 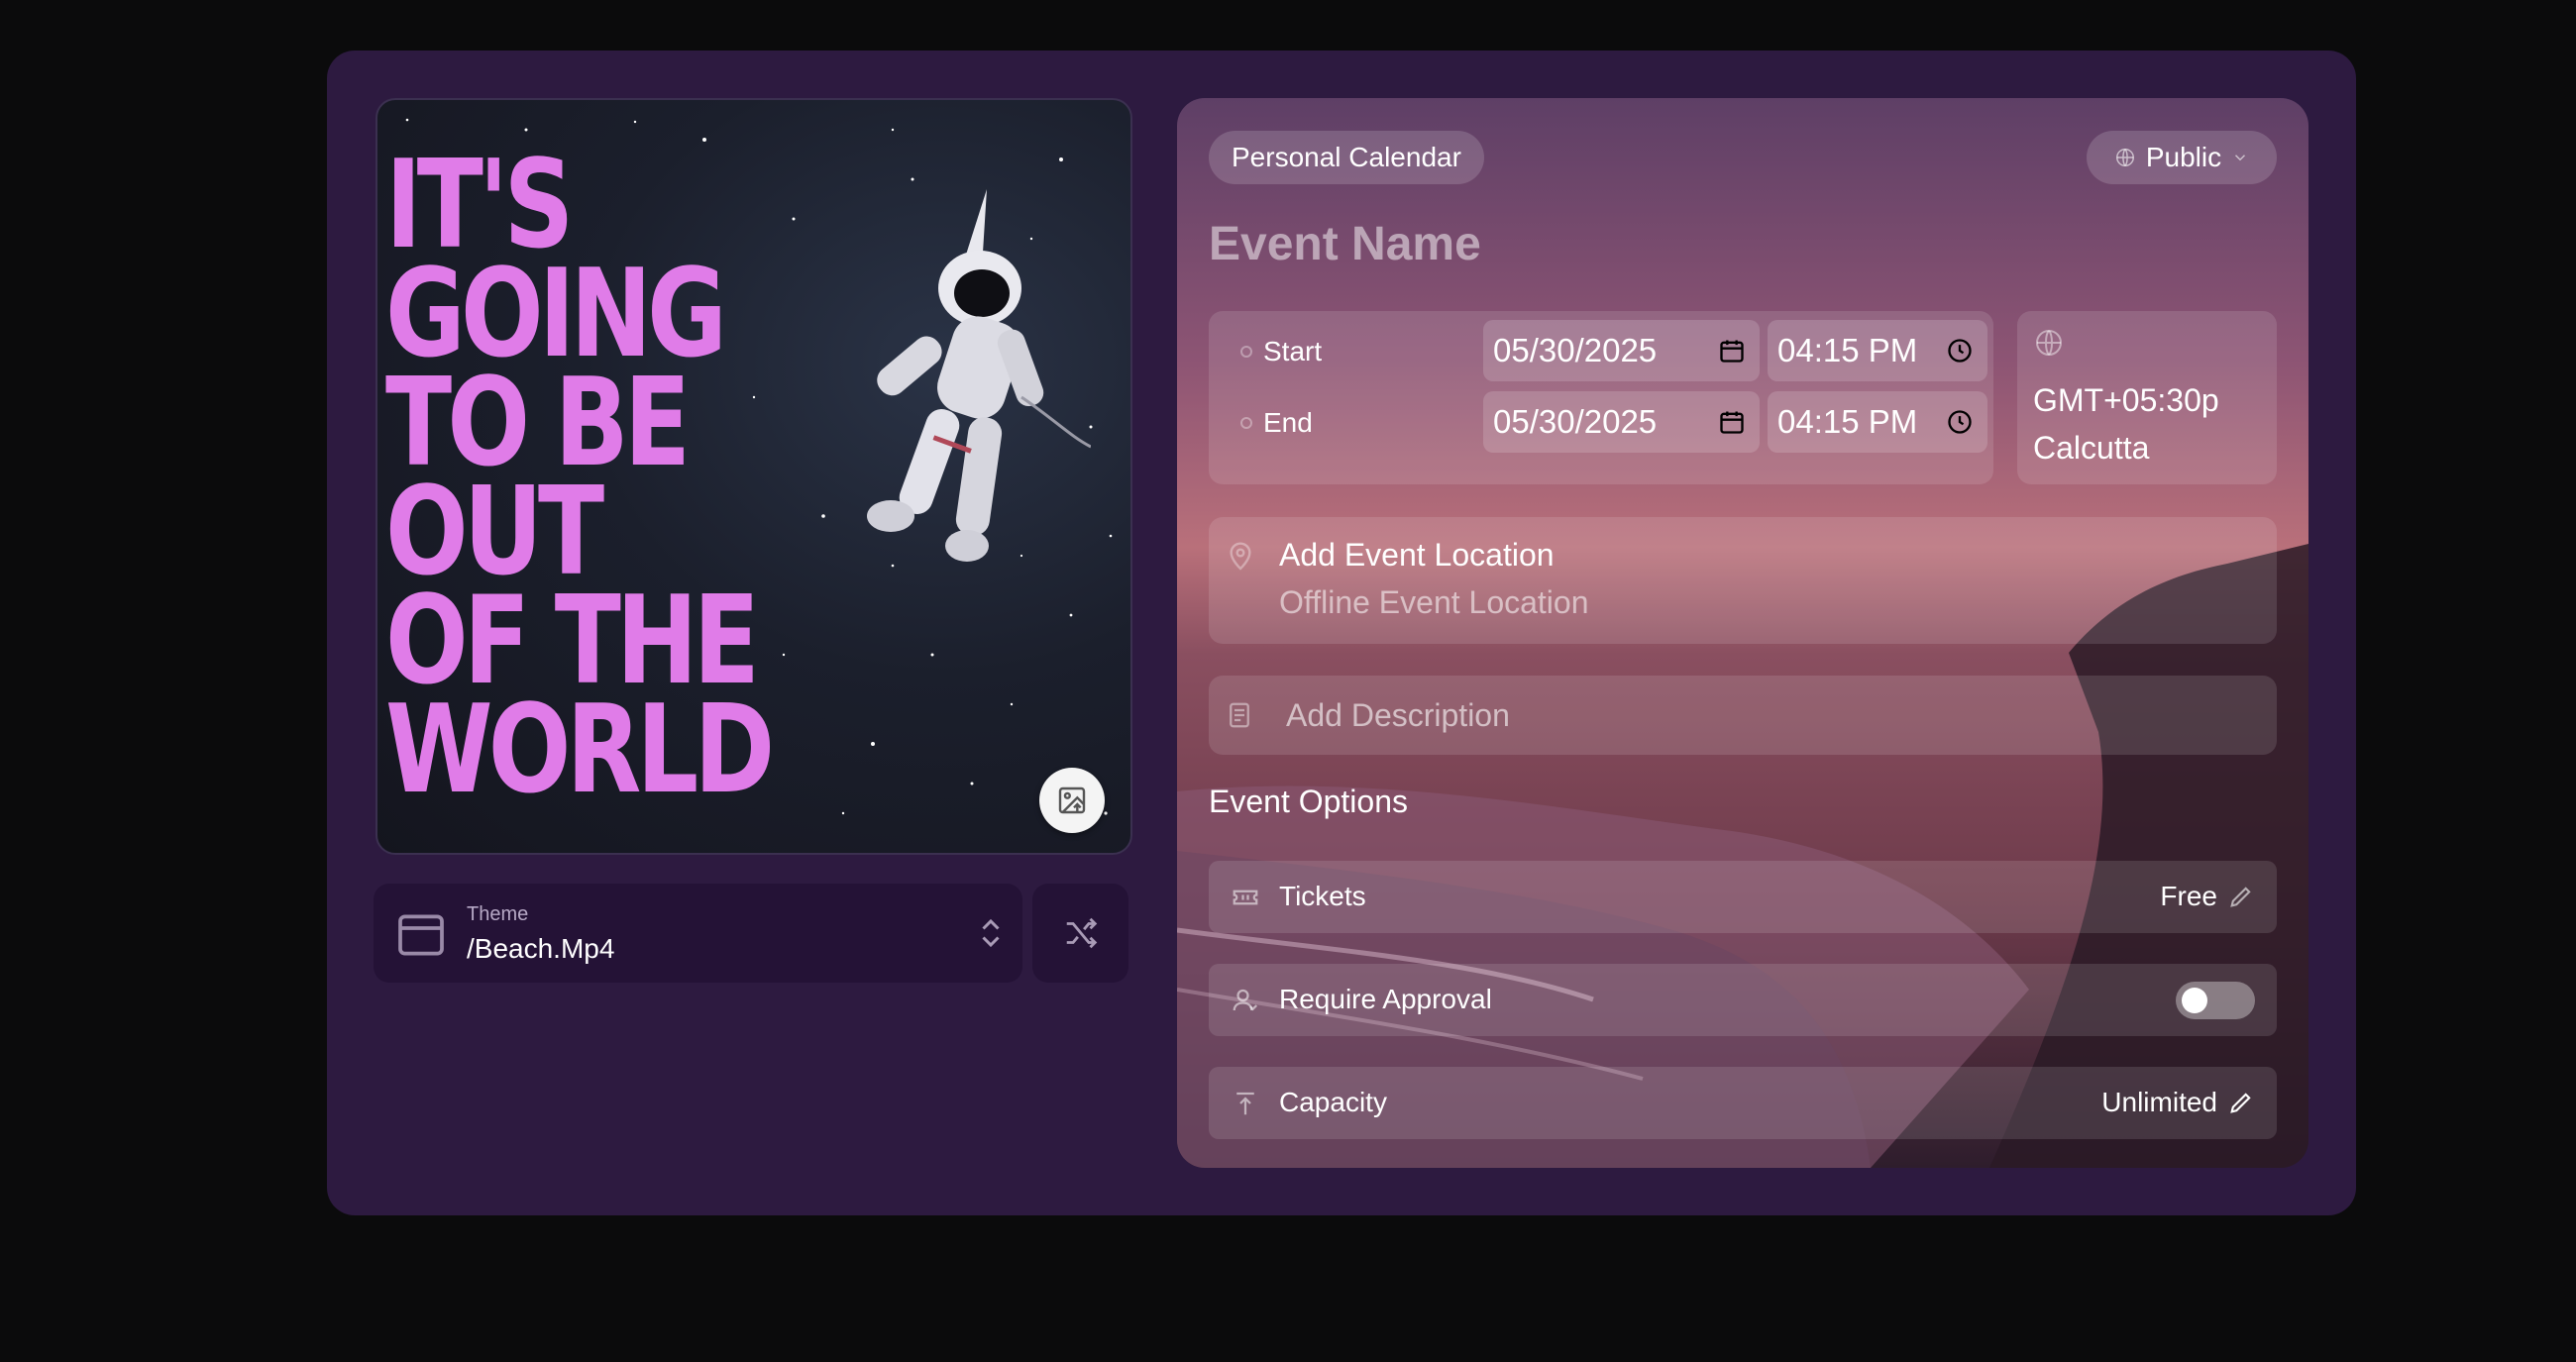 What do you see at coordinates (2091, 448) in the screenshot?
I see `timezone-city: Calcutta` at bounding box center [2091, 448].